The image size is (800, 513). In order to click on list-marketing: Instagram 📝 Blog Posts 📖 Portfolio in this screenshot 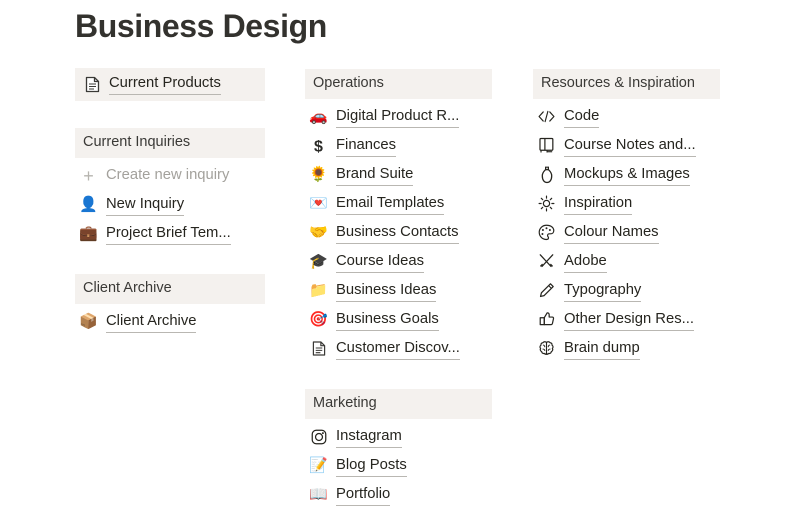, I will do `click(398, 465)`.